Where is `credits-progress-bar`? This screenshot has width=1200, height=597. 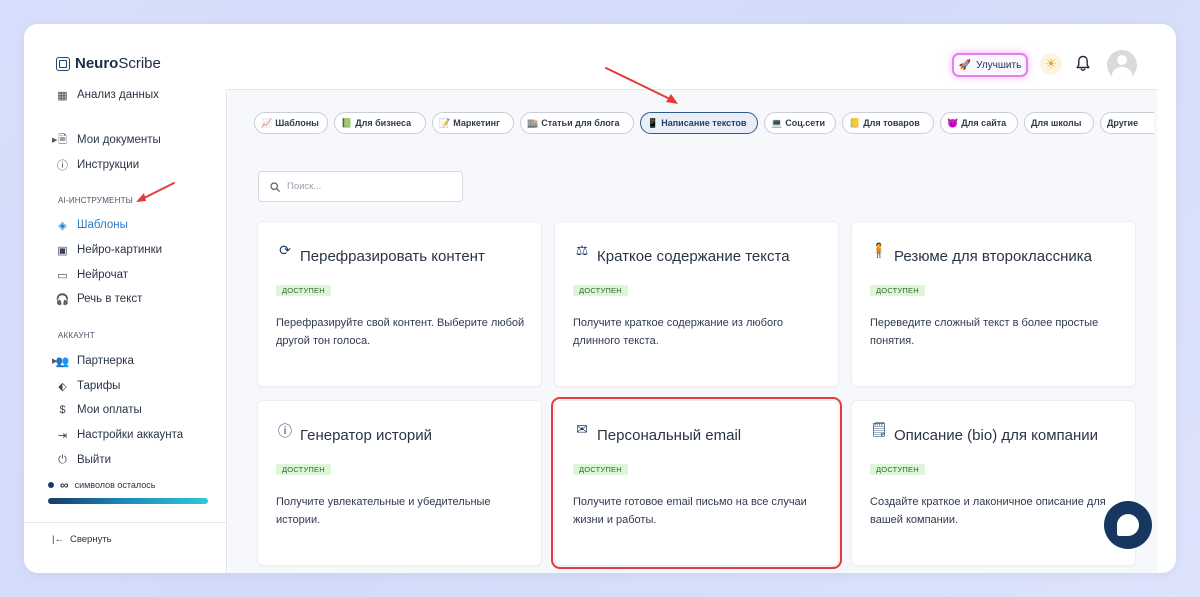 credits-progress-bar is located at coordinates (128, 501).